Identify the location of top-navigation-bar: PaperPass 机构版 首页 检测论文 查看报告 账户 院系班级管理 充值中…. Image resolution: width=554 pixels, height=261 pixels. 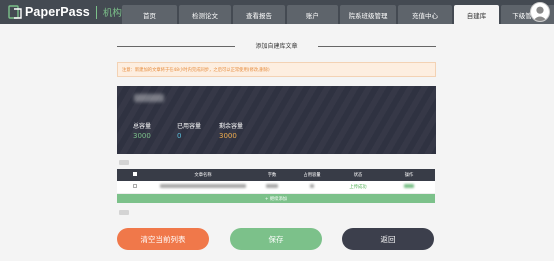
(277, 12).